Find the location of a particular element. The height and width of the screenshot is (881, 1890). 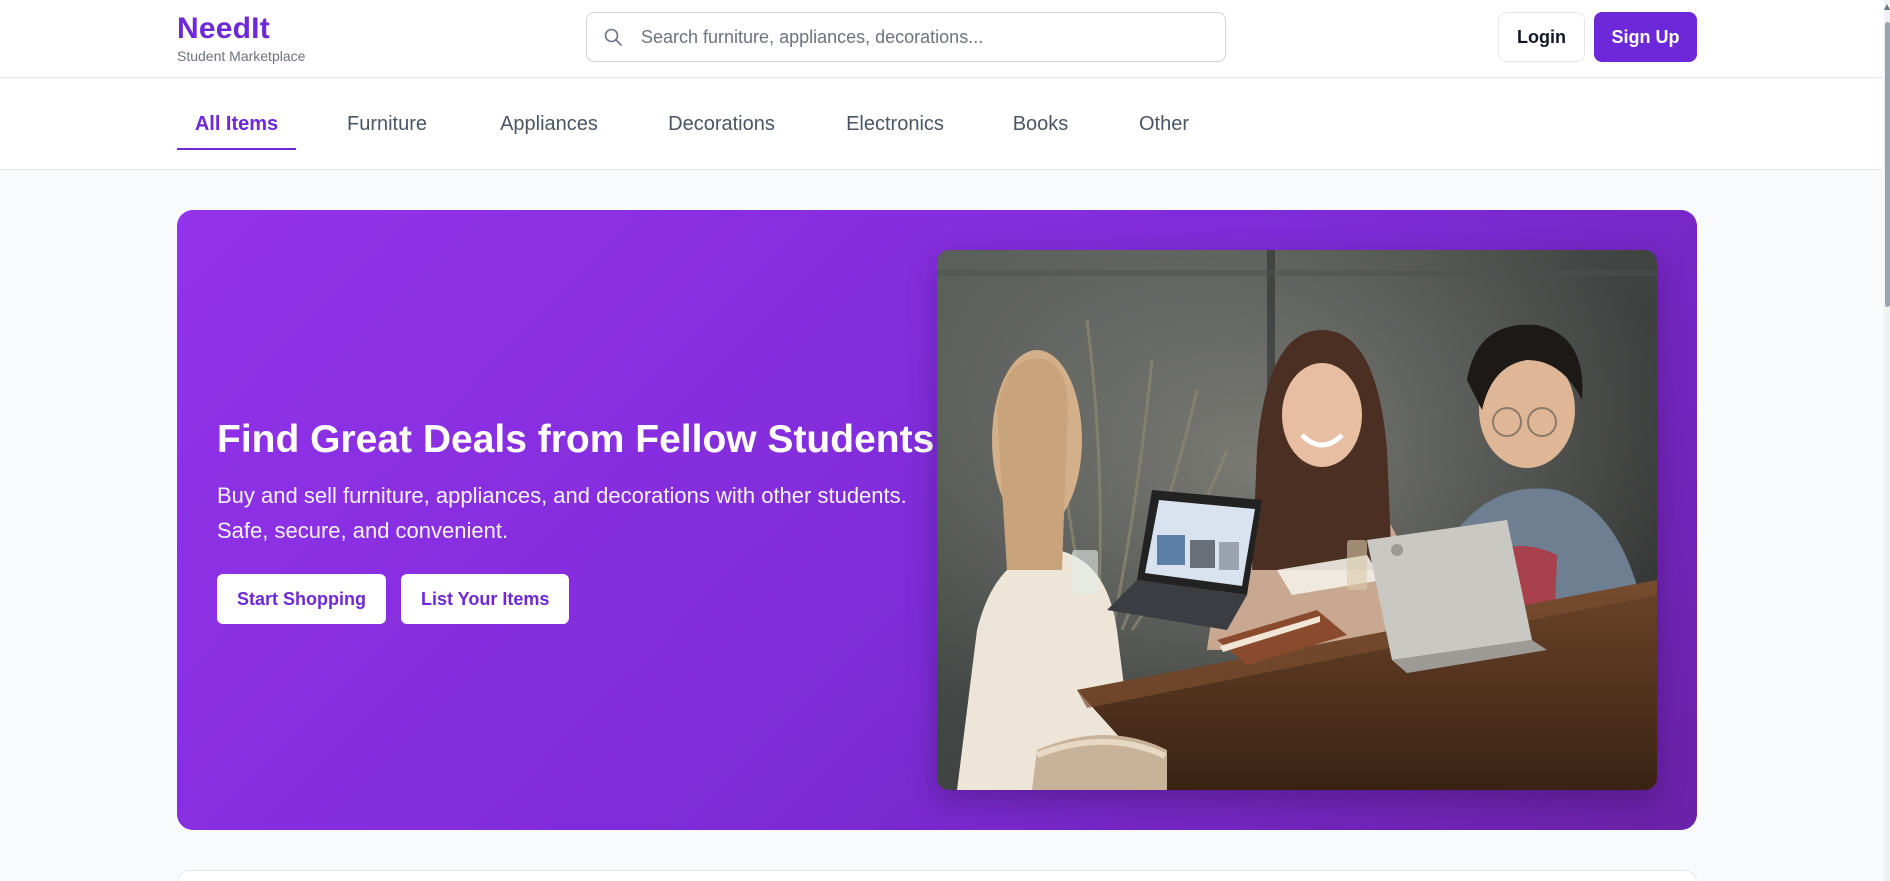

scrollbar-thumb is located at coordinates (1887, 164).